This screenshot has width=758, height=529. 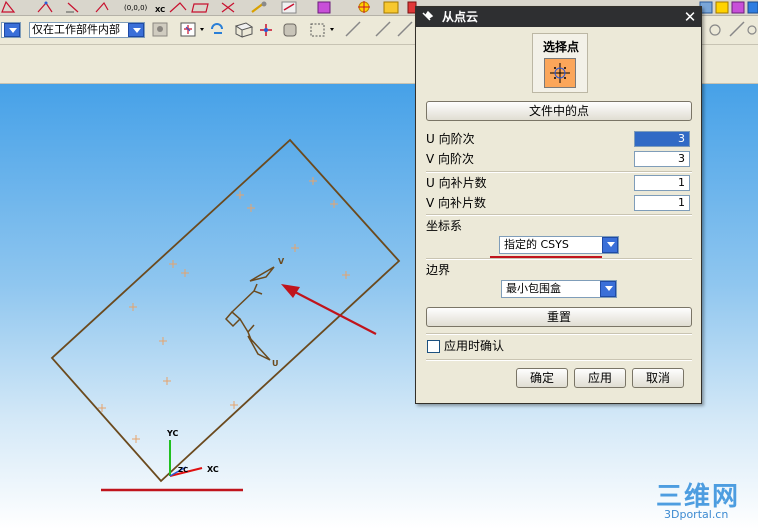 I want to click on edit-tool-icon, so click(x=289, y=7).